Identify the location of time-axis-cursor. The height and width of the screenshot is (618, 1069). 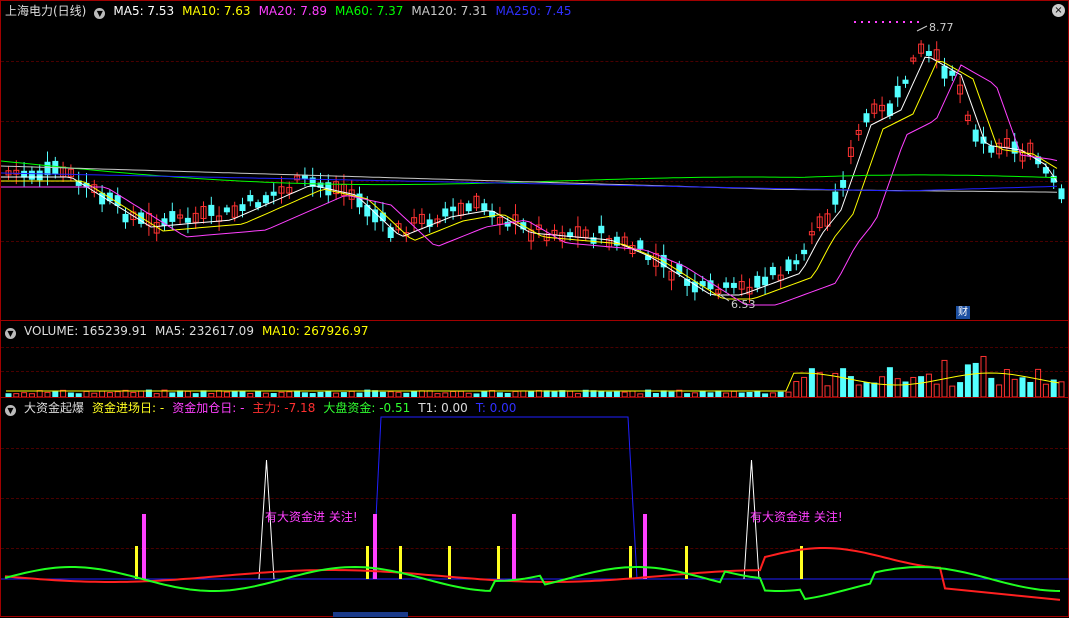
(370, 614).